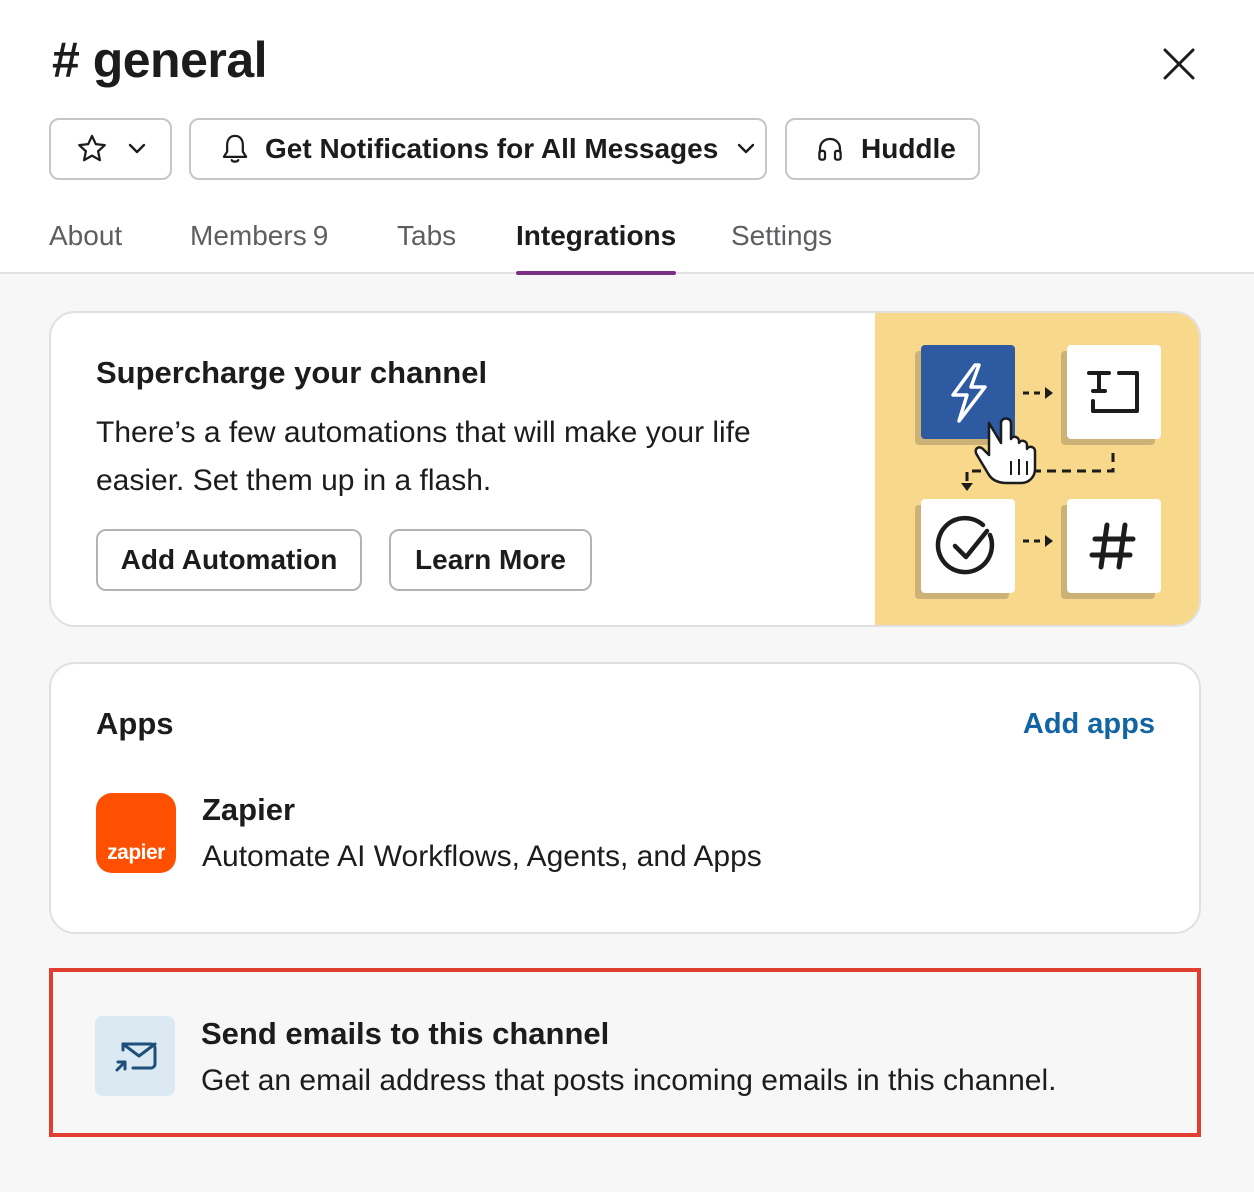 This screenshot has width=1254, height=1192. What do you see at coordinates (492, 148) in the screenshot?
I see `notifications-label: Get Notifications for All Messages` at bounding box center [492, 148].